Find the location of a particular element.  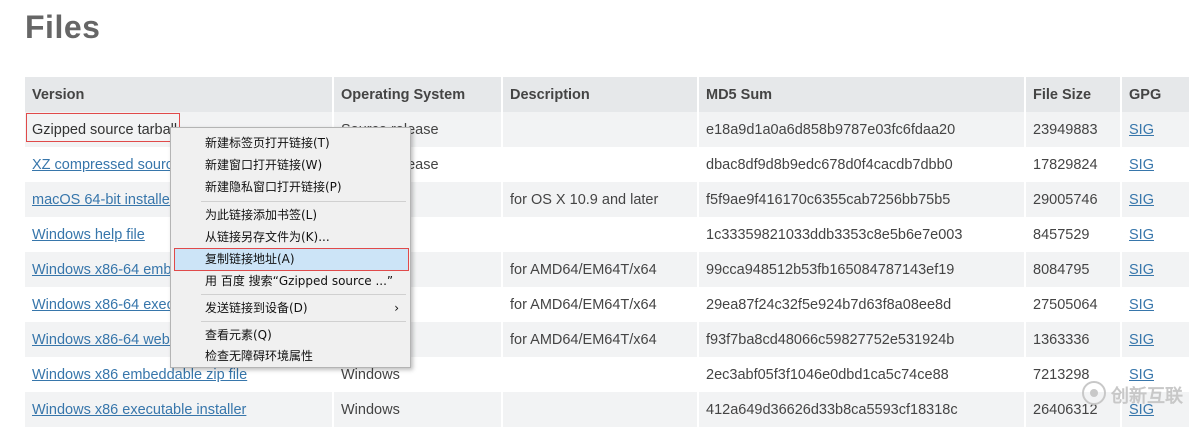

version-link: Windows x86 executable installer is located at coordinates (139, 410).